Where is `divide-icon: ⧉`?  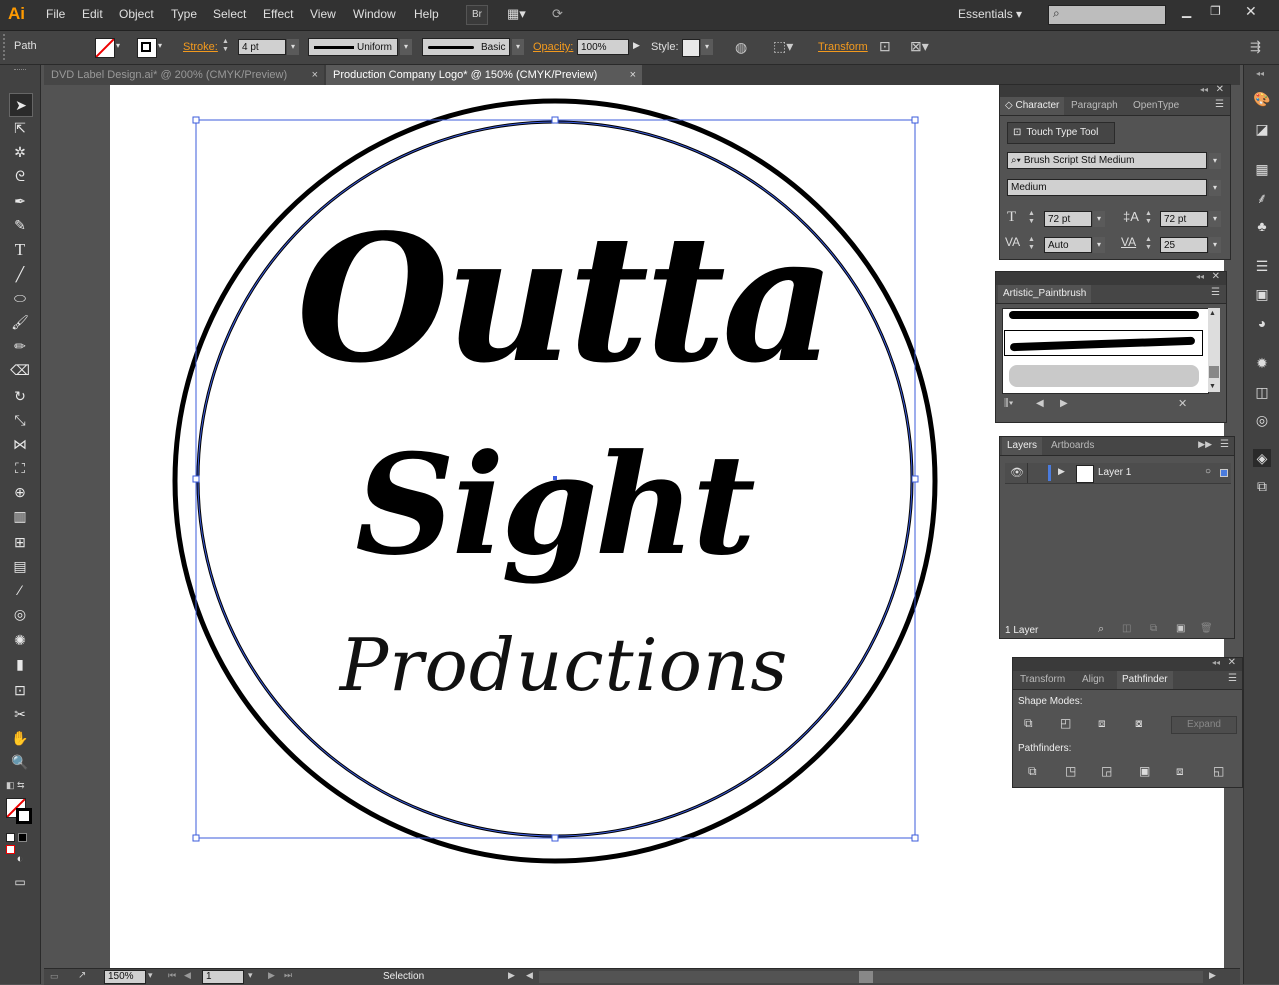 divide-icon: ⧉ is located at coordinates (1032, 771).